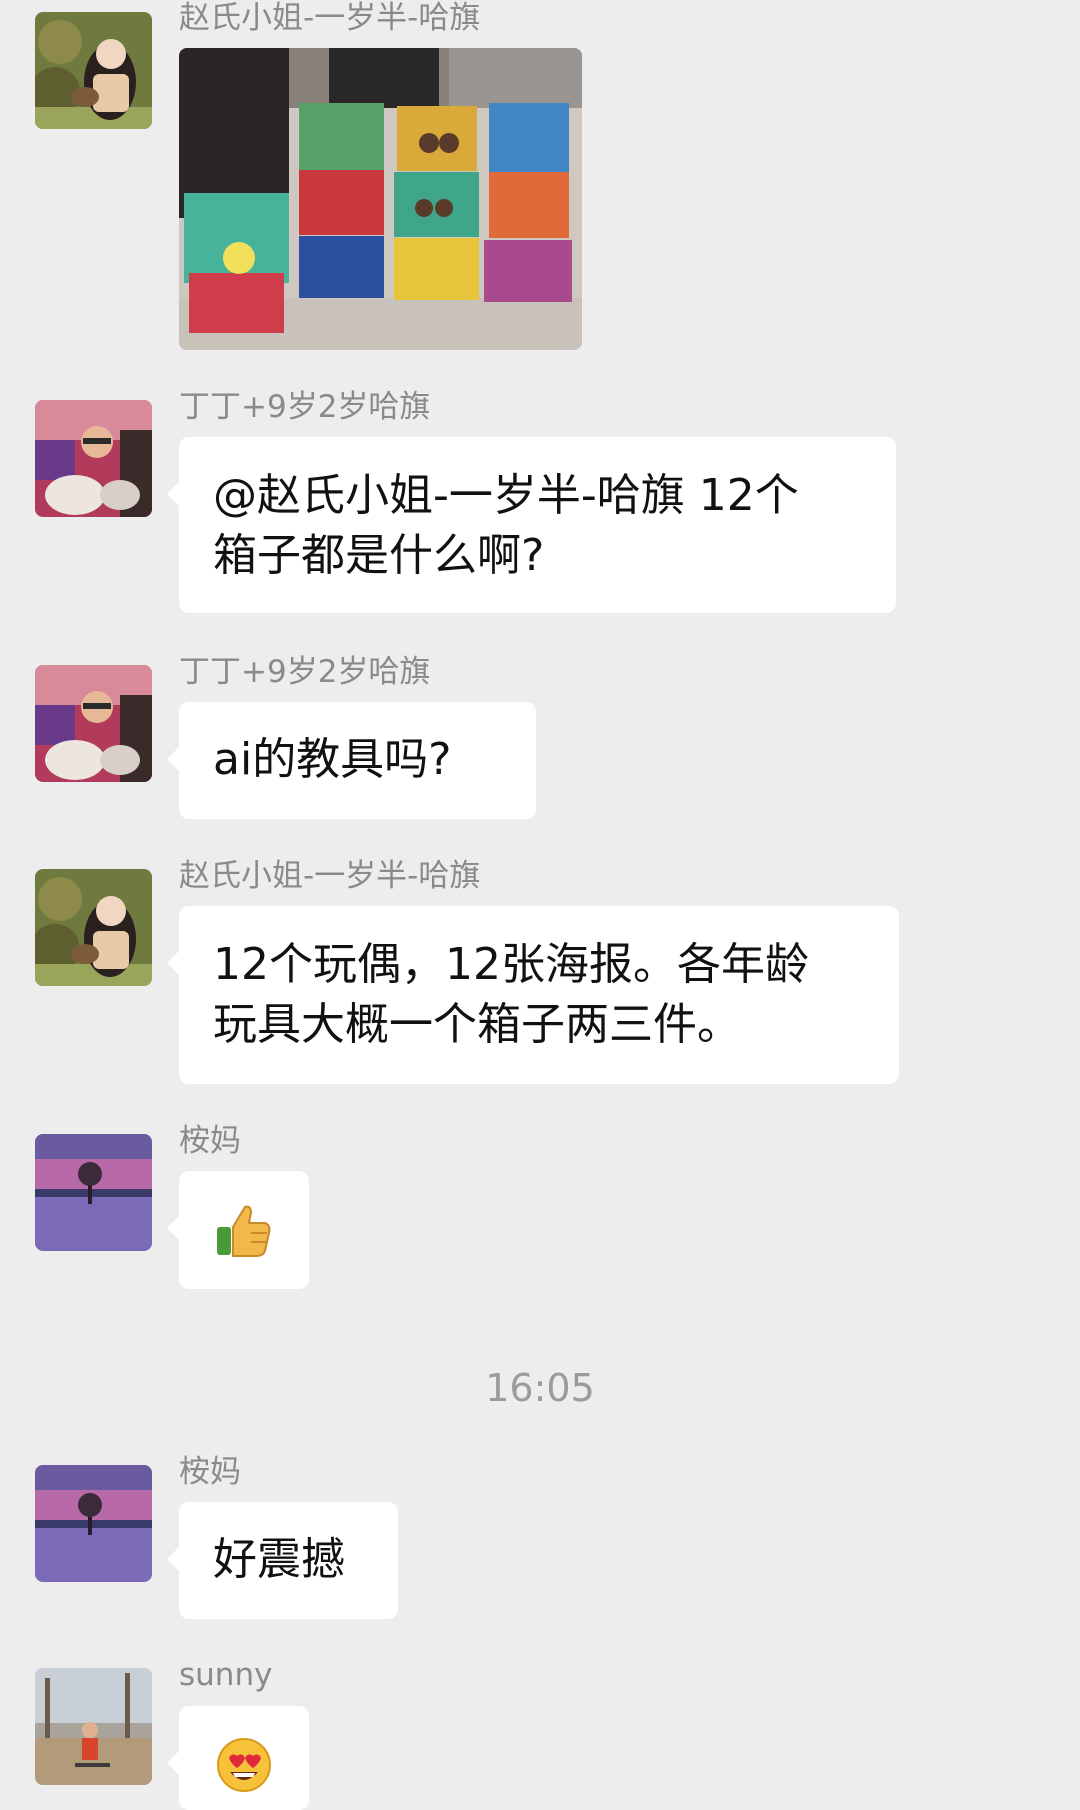  Describe the element at coordinates (379, 555) in the screenshot. I see `message-text-line: 箱子都是什么啊?` at that location.